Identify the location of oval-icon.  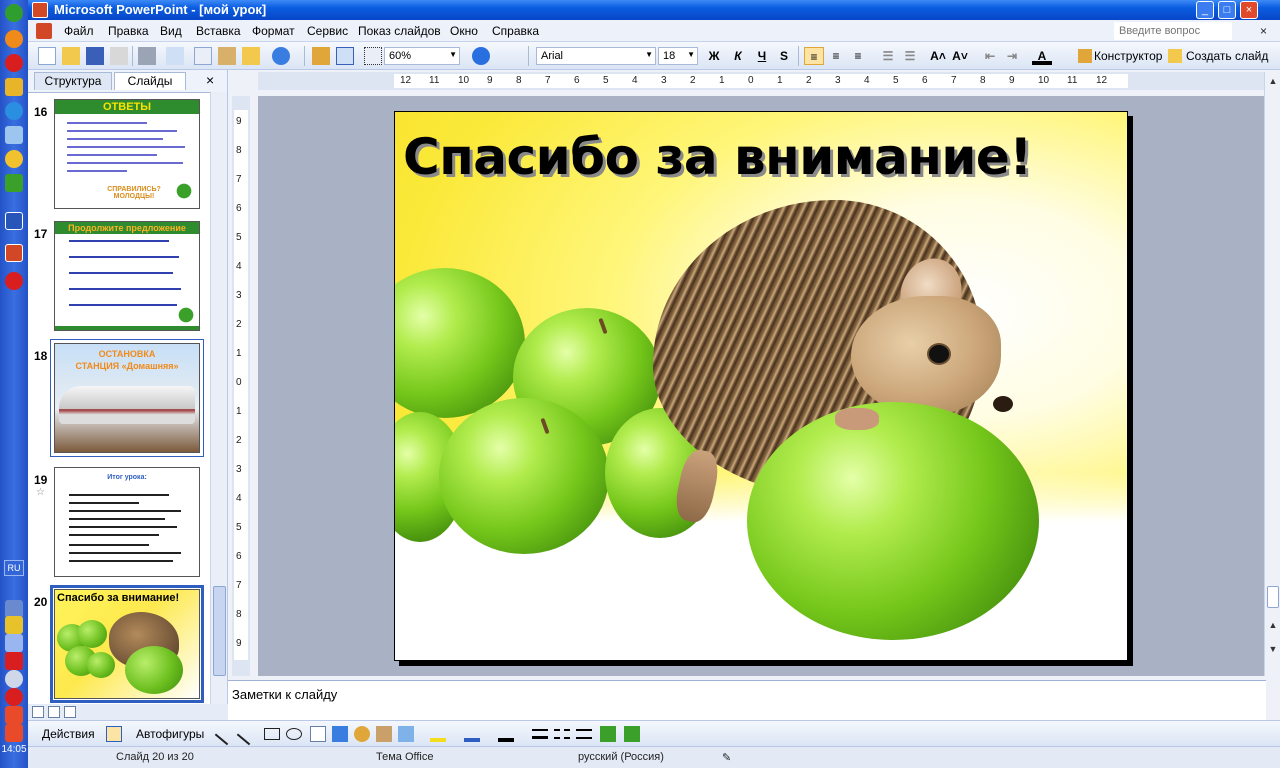
(294, 734).